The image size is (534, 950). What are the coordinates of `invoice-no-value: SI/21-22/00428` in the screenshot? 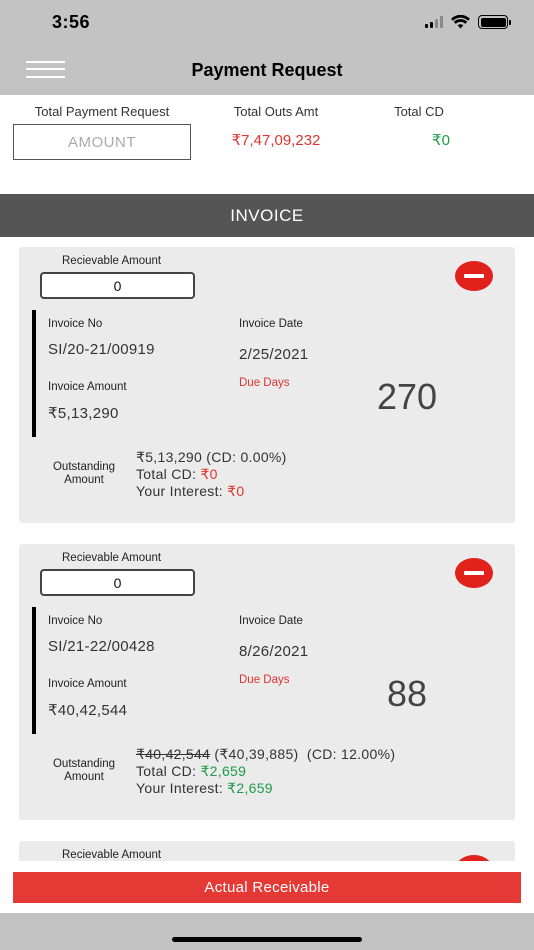 It's located at (101, 646).